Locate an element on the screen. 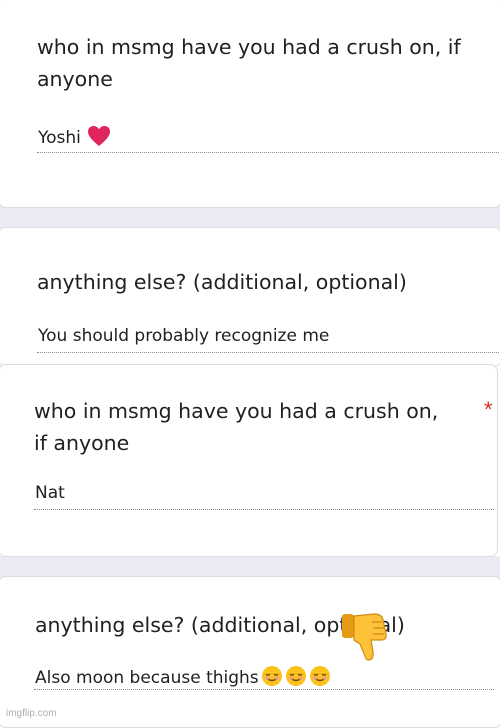 The width and height of the screenshot is (500, 728). answer-value: Also moon because thighs is located at coordinates (147, 678).